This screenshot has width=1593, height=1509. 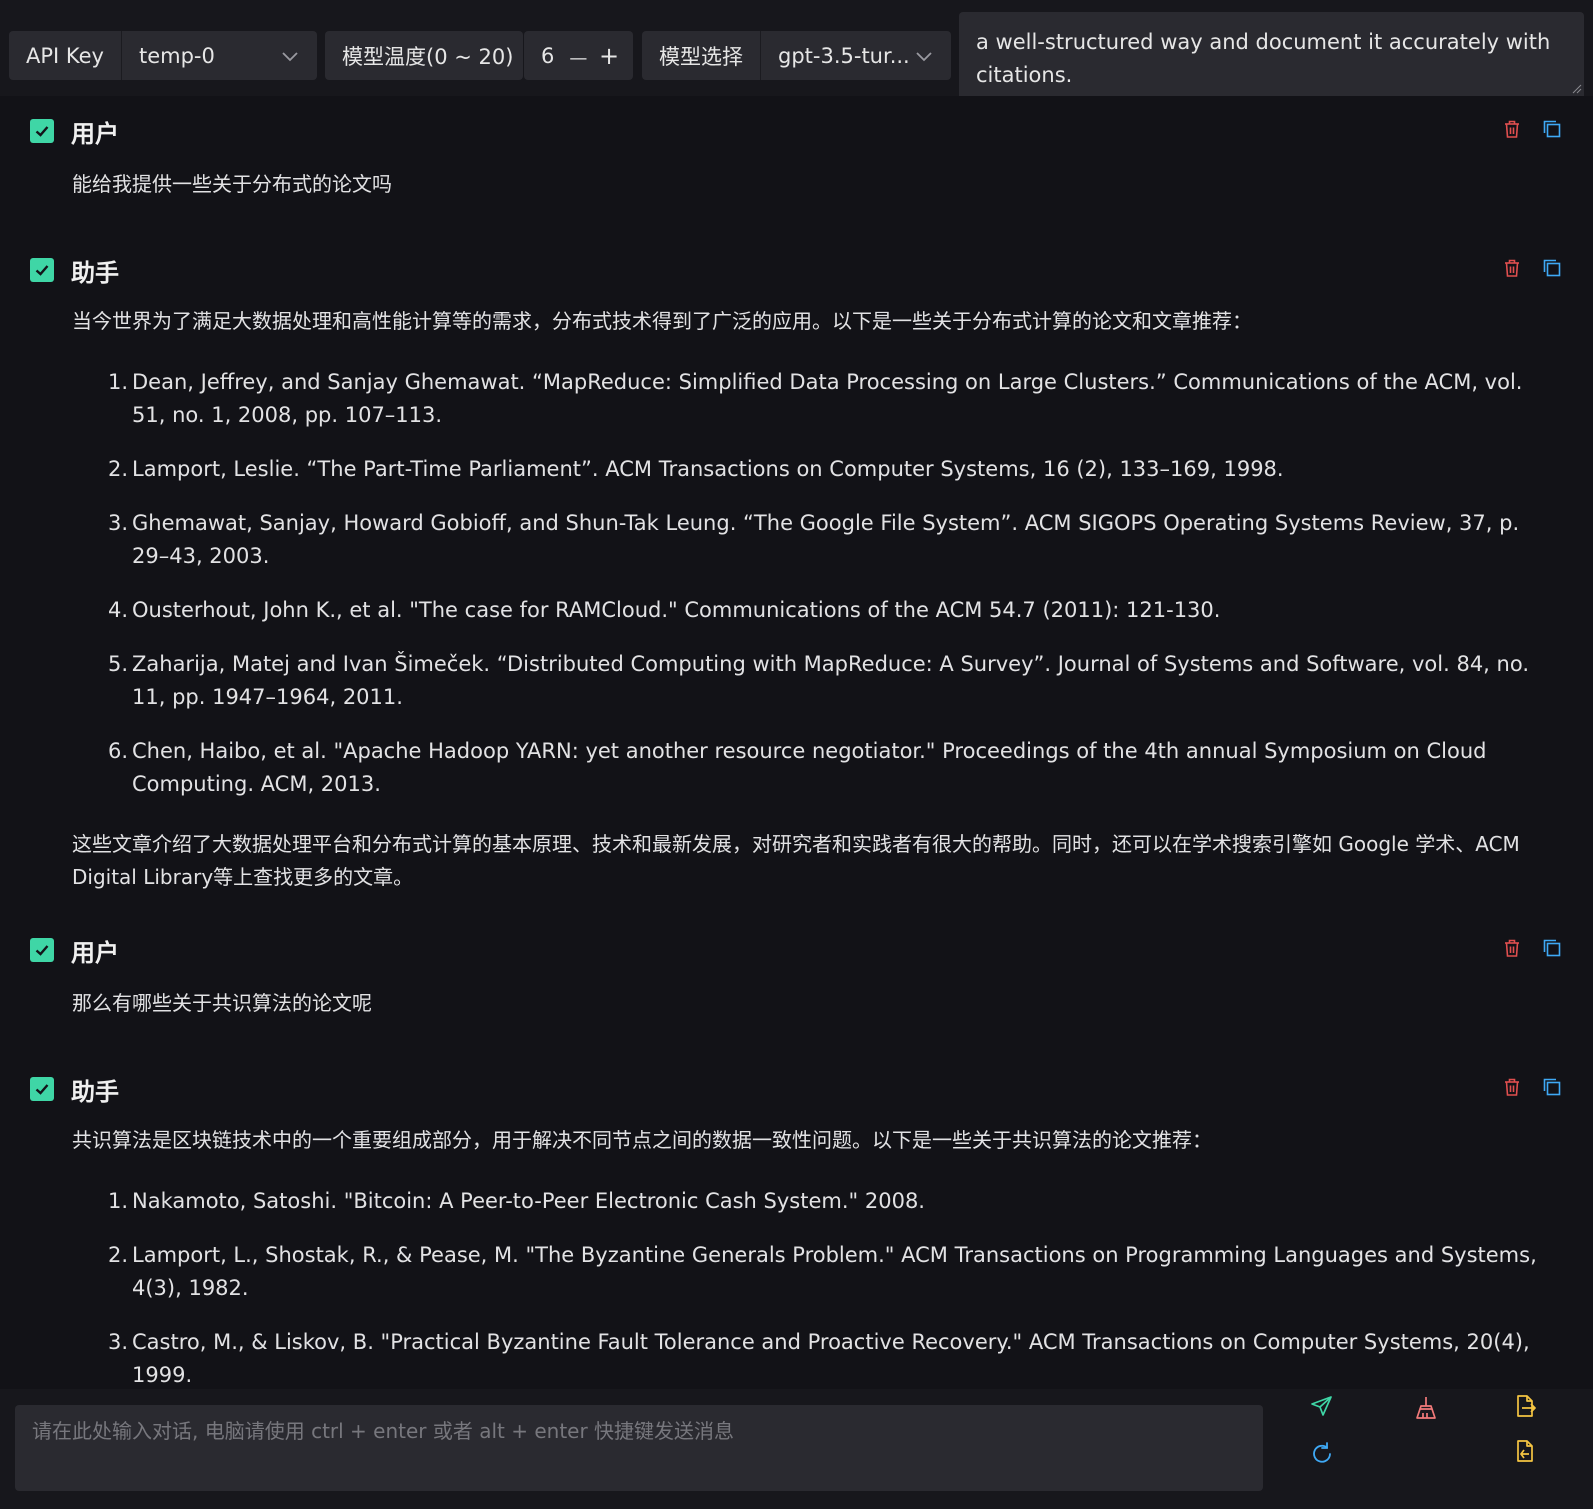 What do you see at coordinates (65, 55) in the screenshot?
I see `api-key-label: API Key` at bounding box center [65, 55].